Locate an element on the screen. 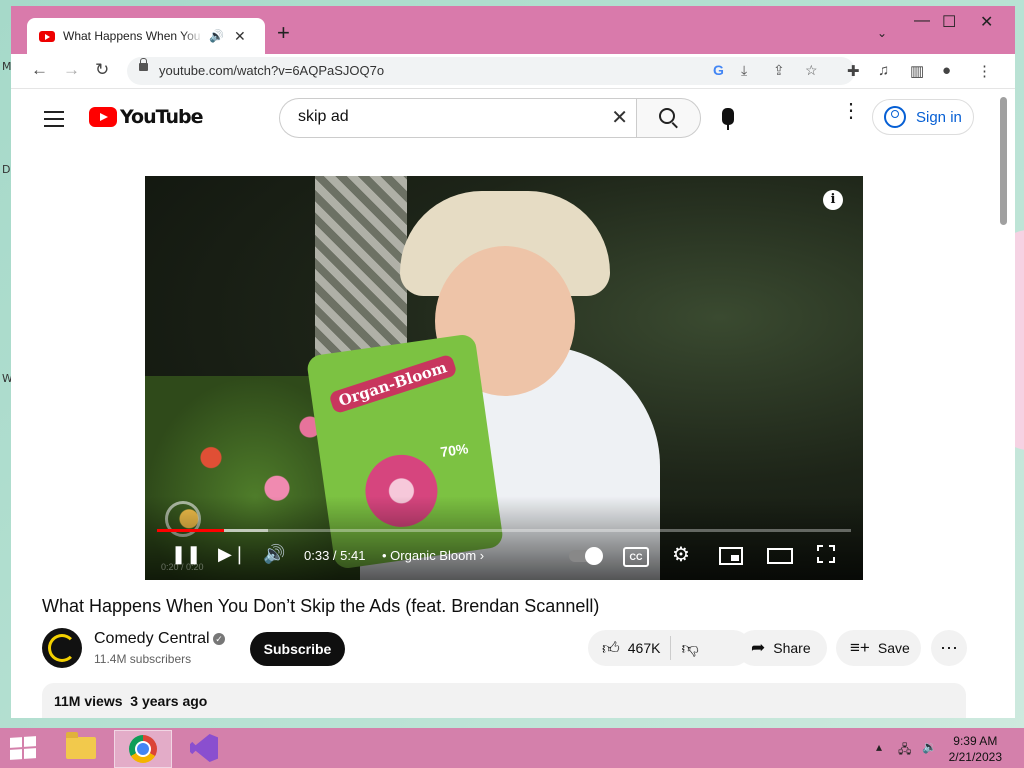 Image resolution: width=1024 pixels, height=768 pixels. save-button: ≡+ Save is located at coordinates (878, 648).